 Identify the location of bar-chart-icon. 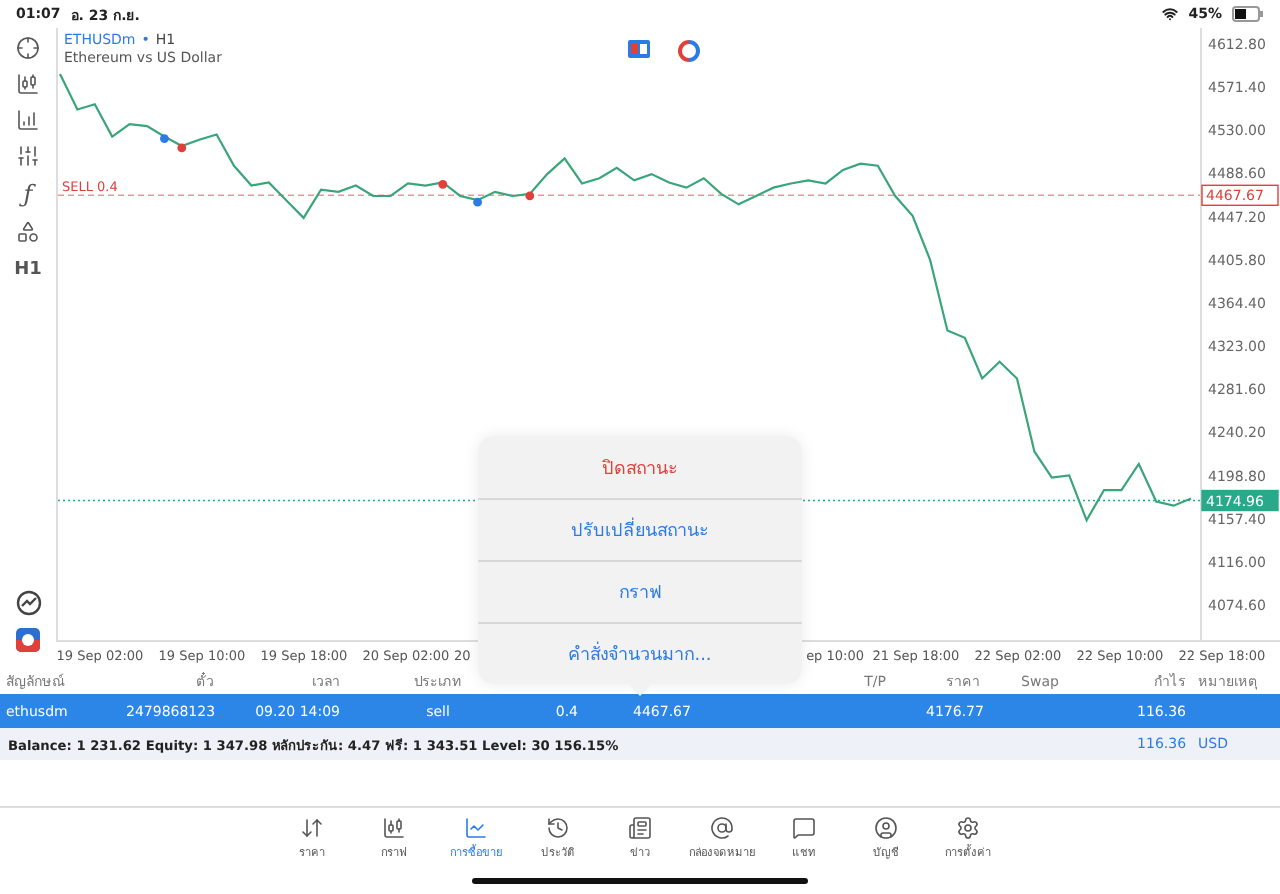
(28, 120).